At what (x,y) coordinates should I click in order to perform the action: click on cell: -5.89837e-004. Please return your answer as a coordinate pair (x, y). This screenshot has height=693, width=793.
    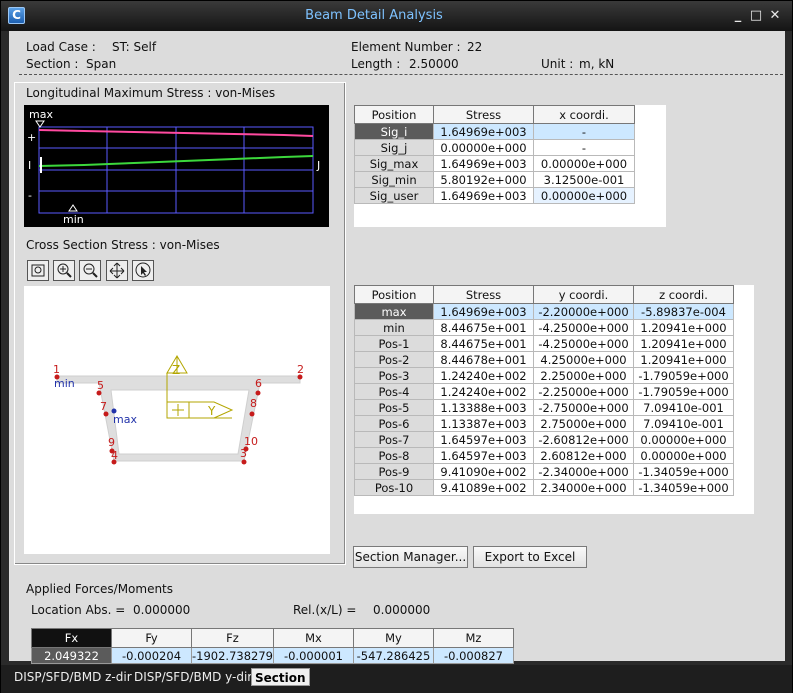
    Looking at the image, I should click on (683, 311).